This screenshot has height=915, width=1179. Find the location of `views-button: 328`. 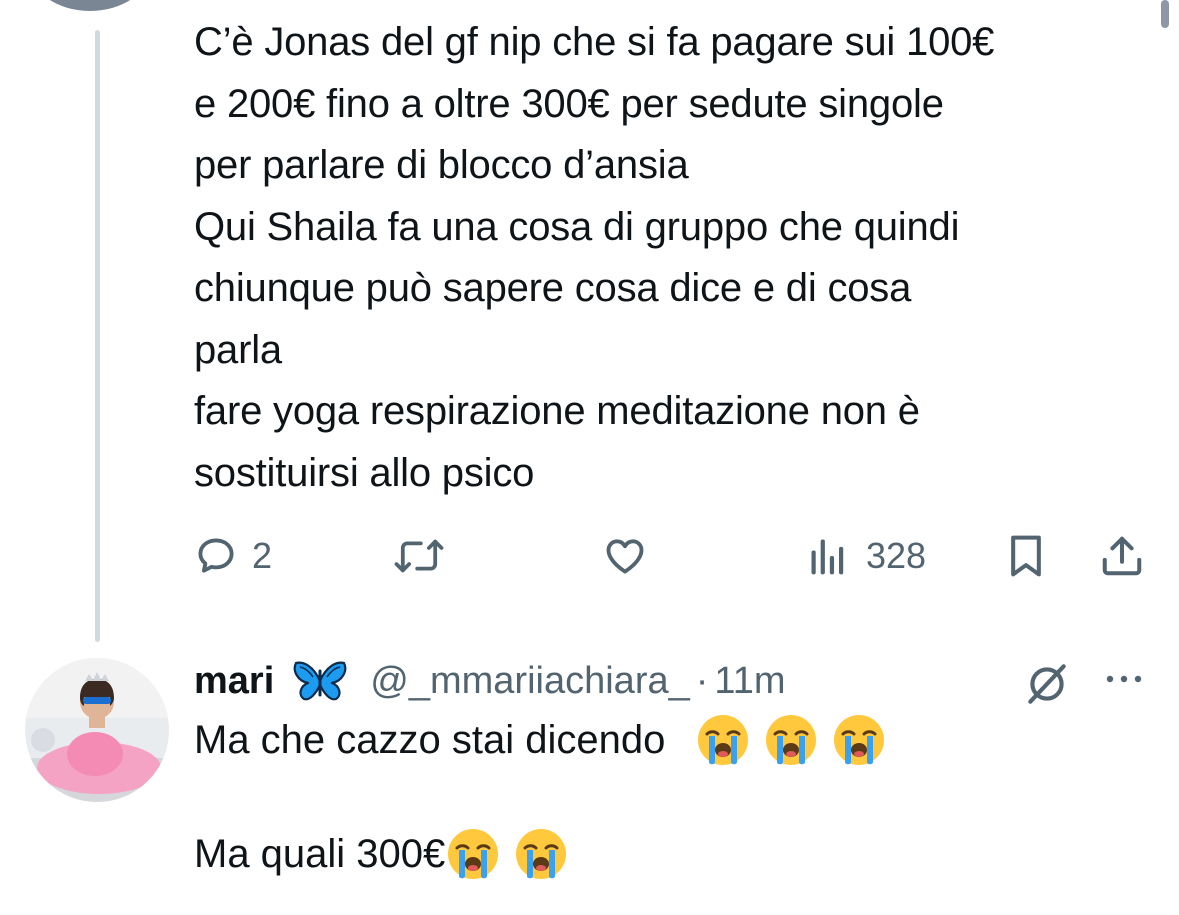

views-button: 328 is located at coordinates (866, 556).